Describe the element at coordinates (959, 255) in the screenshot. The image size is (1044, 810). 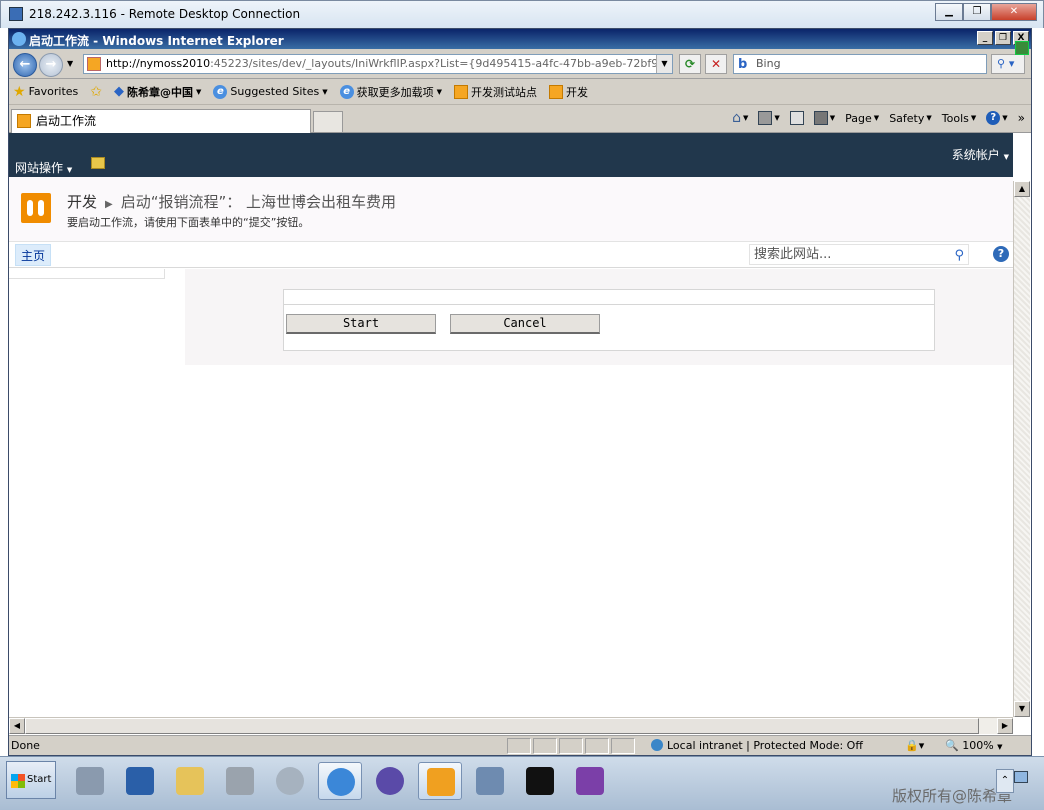
I see `search-icon: ⚲` at that location.